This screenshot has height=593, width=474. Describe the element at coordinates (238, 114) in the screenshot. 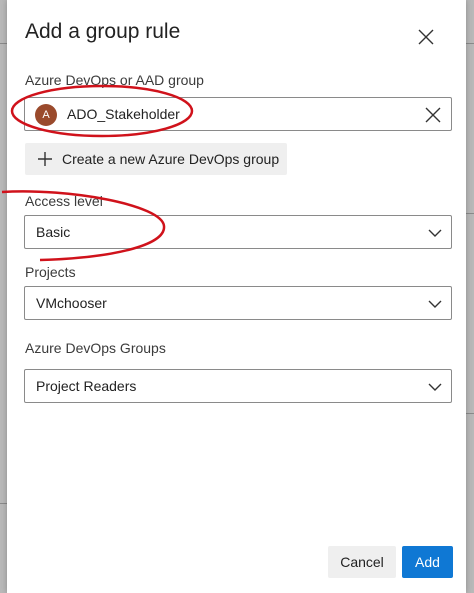

I see `group-picker: A ADO_Stakeholder` at that location.